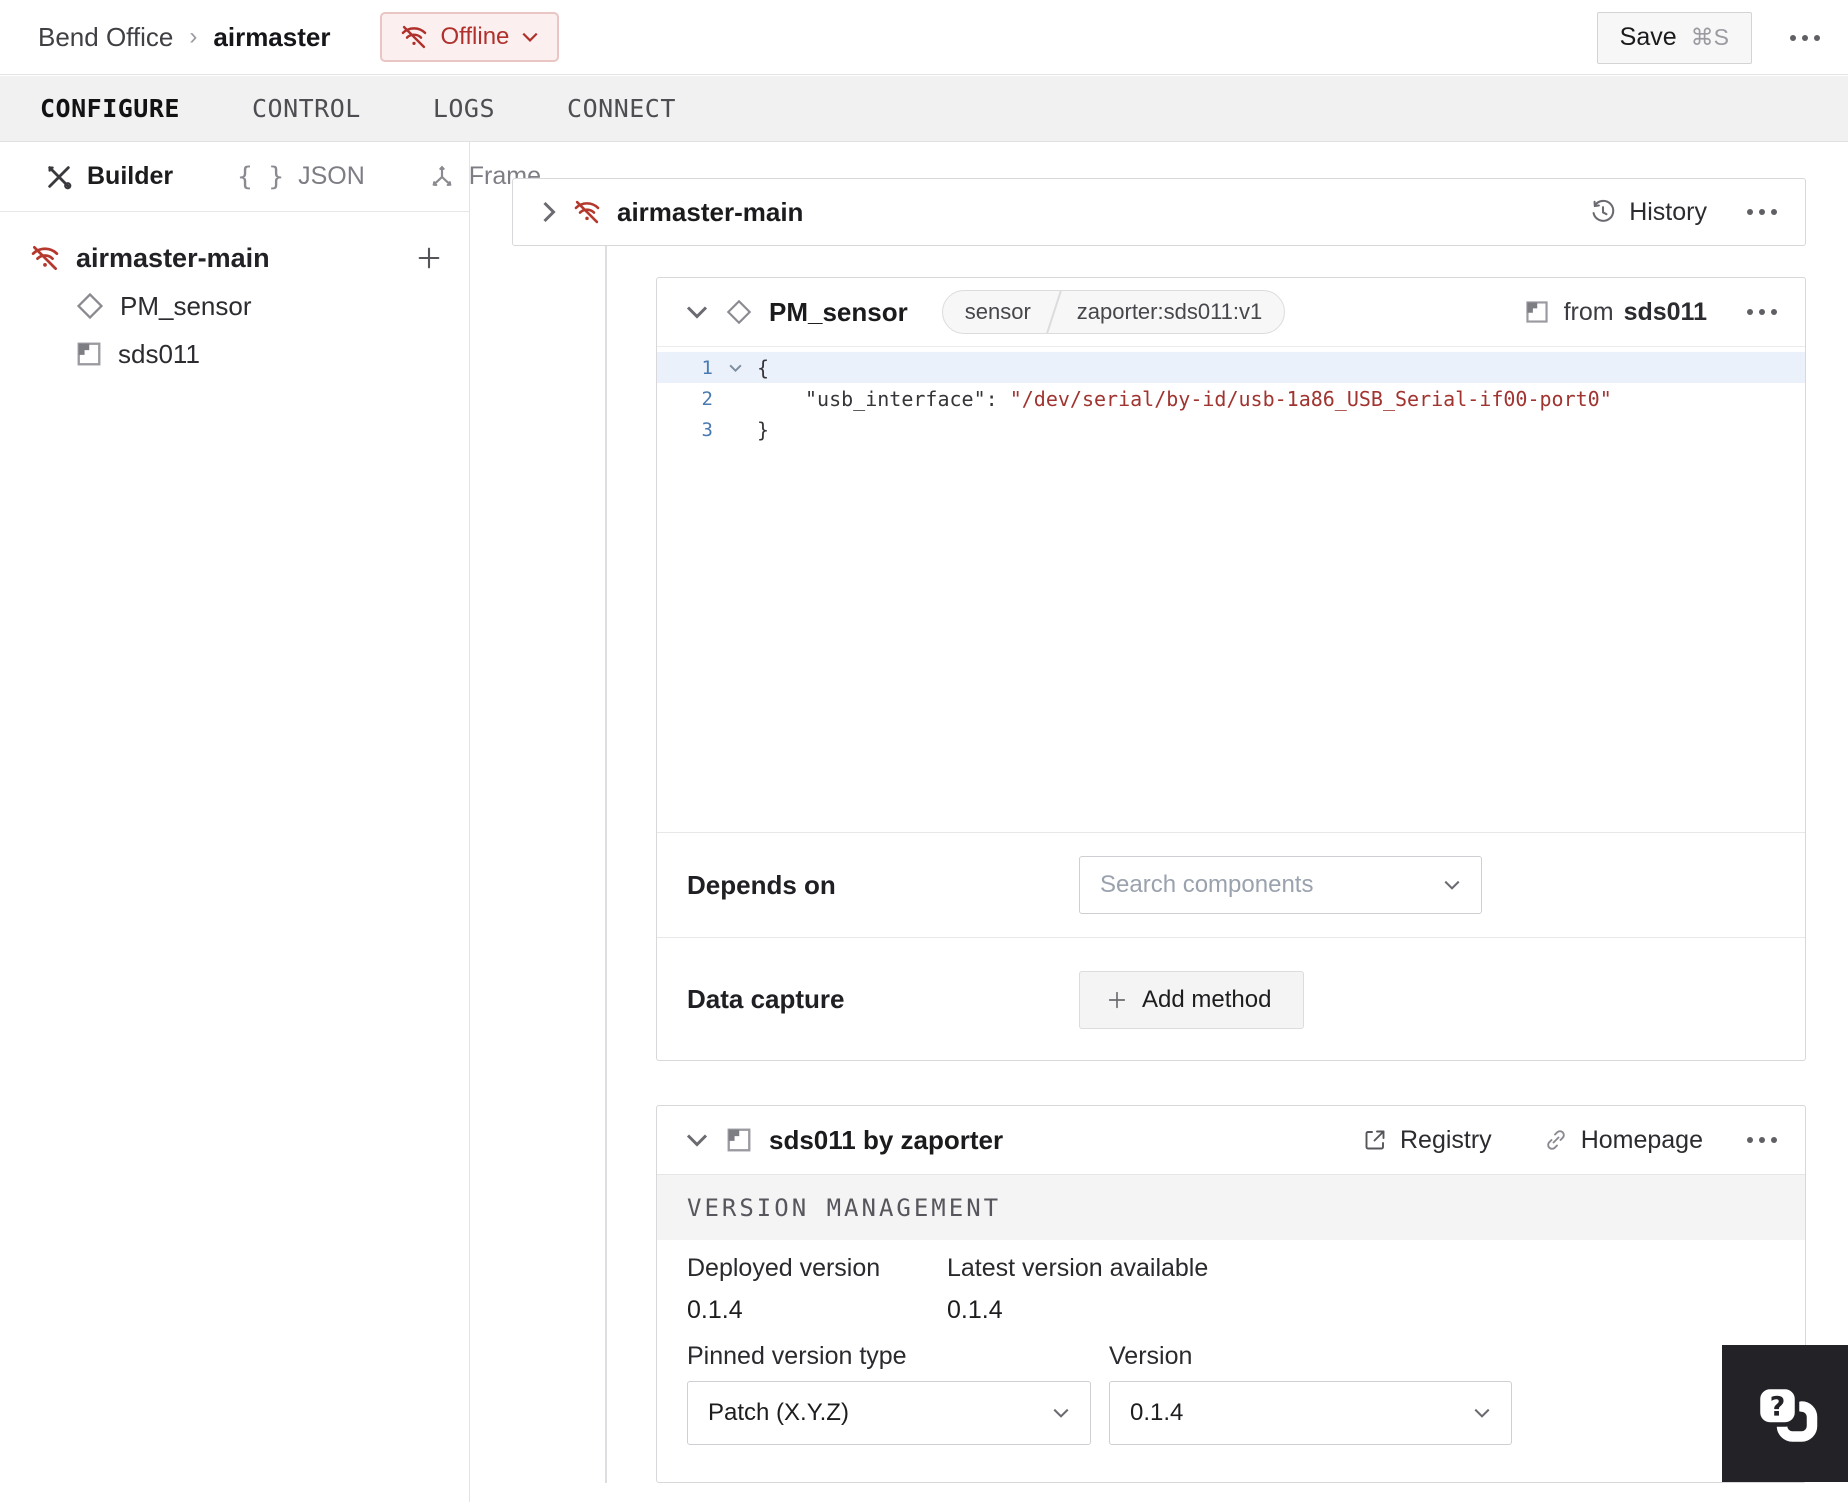 The height and width of the screenshot is (1502, 1848). Describe the element at coordinates (735, 368) in the screenshot. I see `code-fold-icon` at that location.